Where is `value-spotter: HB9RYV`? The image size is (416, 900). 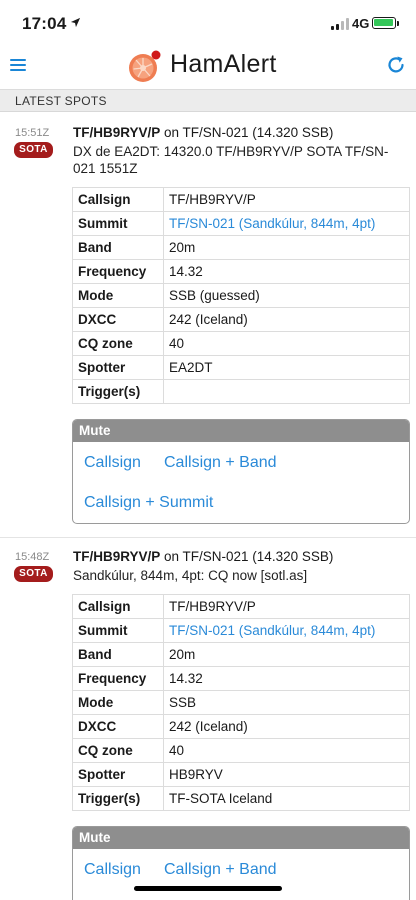
value-spotter: HB9RYV is located at coordinates (286, 774).